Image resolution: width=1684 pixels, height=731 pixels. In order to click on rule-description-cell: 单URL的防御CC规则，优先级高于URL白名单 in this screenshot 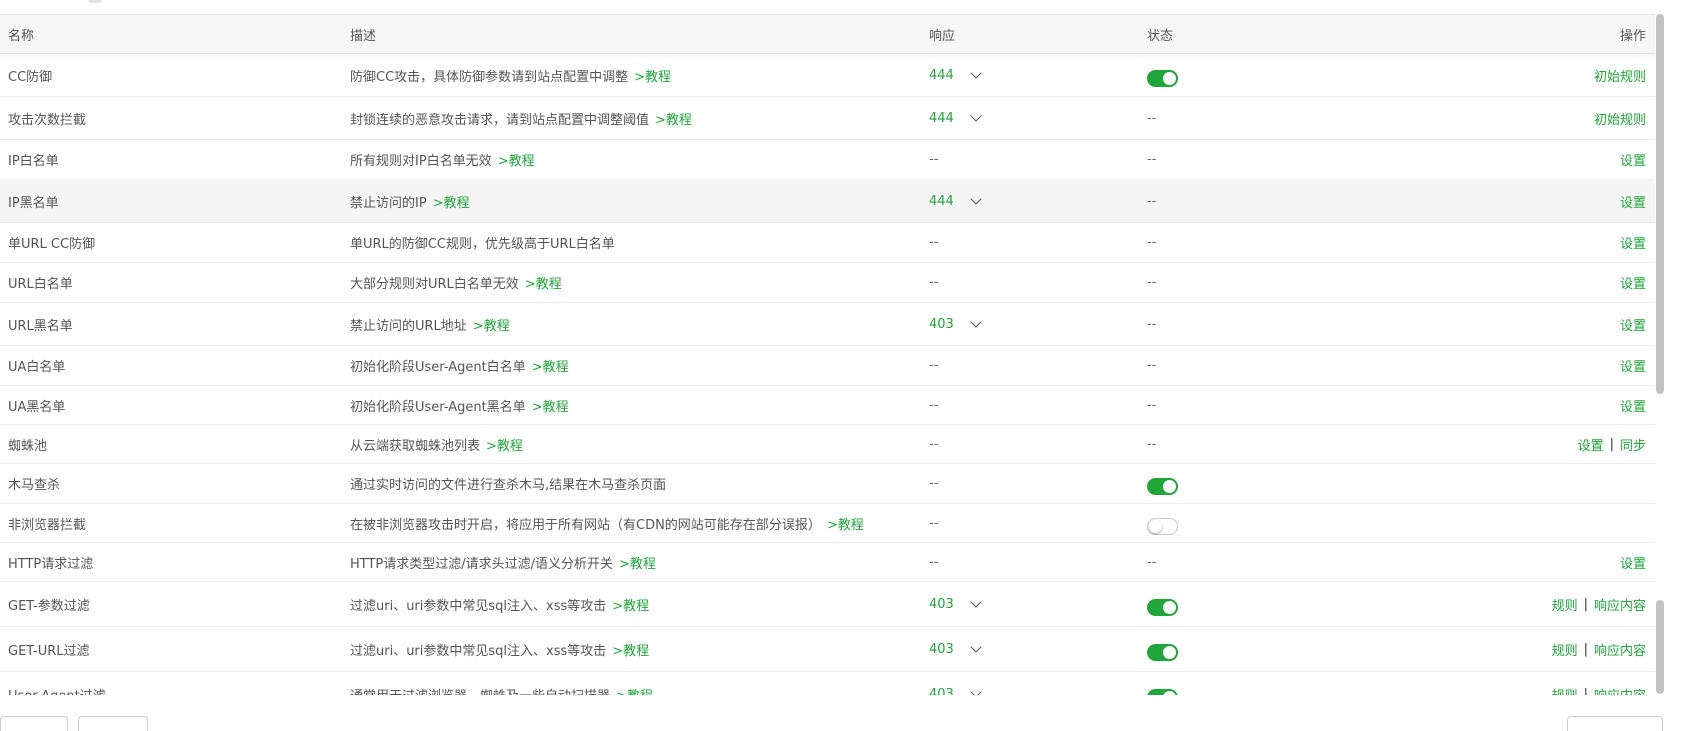, I will do `click(482, 242)`.